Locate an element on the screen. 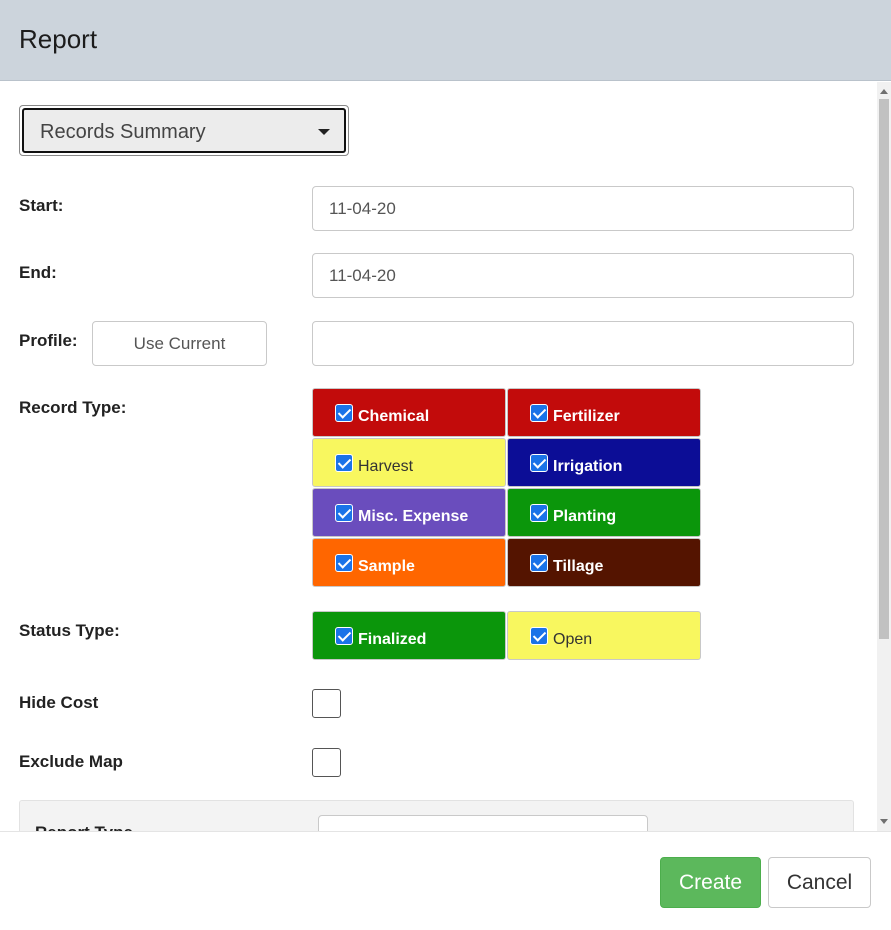 The width and height of the screenshot is (891, 930). option-label: Chemical is located at coordinates (394, 416).